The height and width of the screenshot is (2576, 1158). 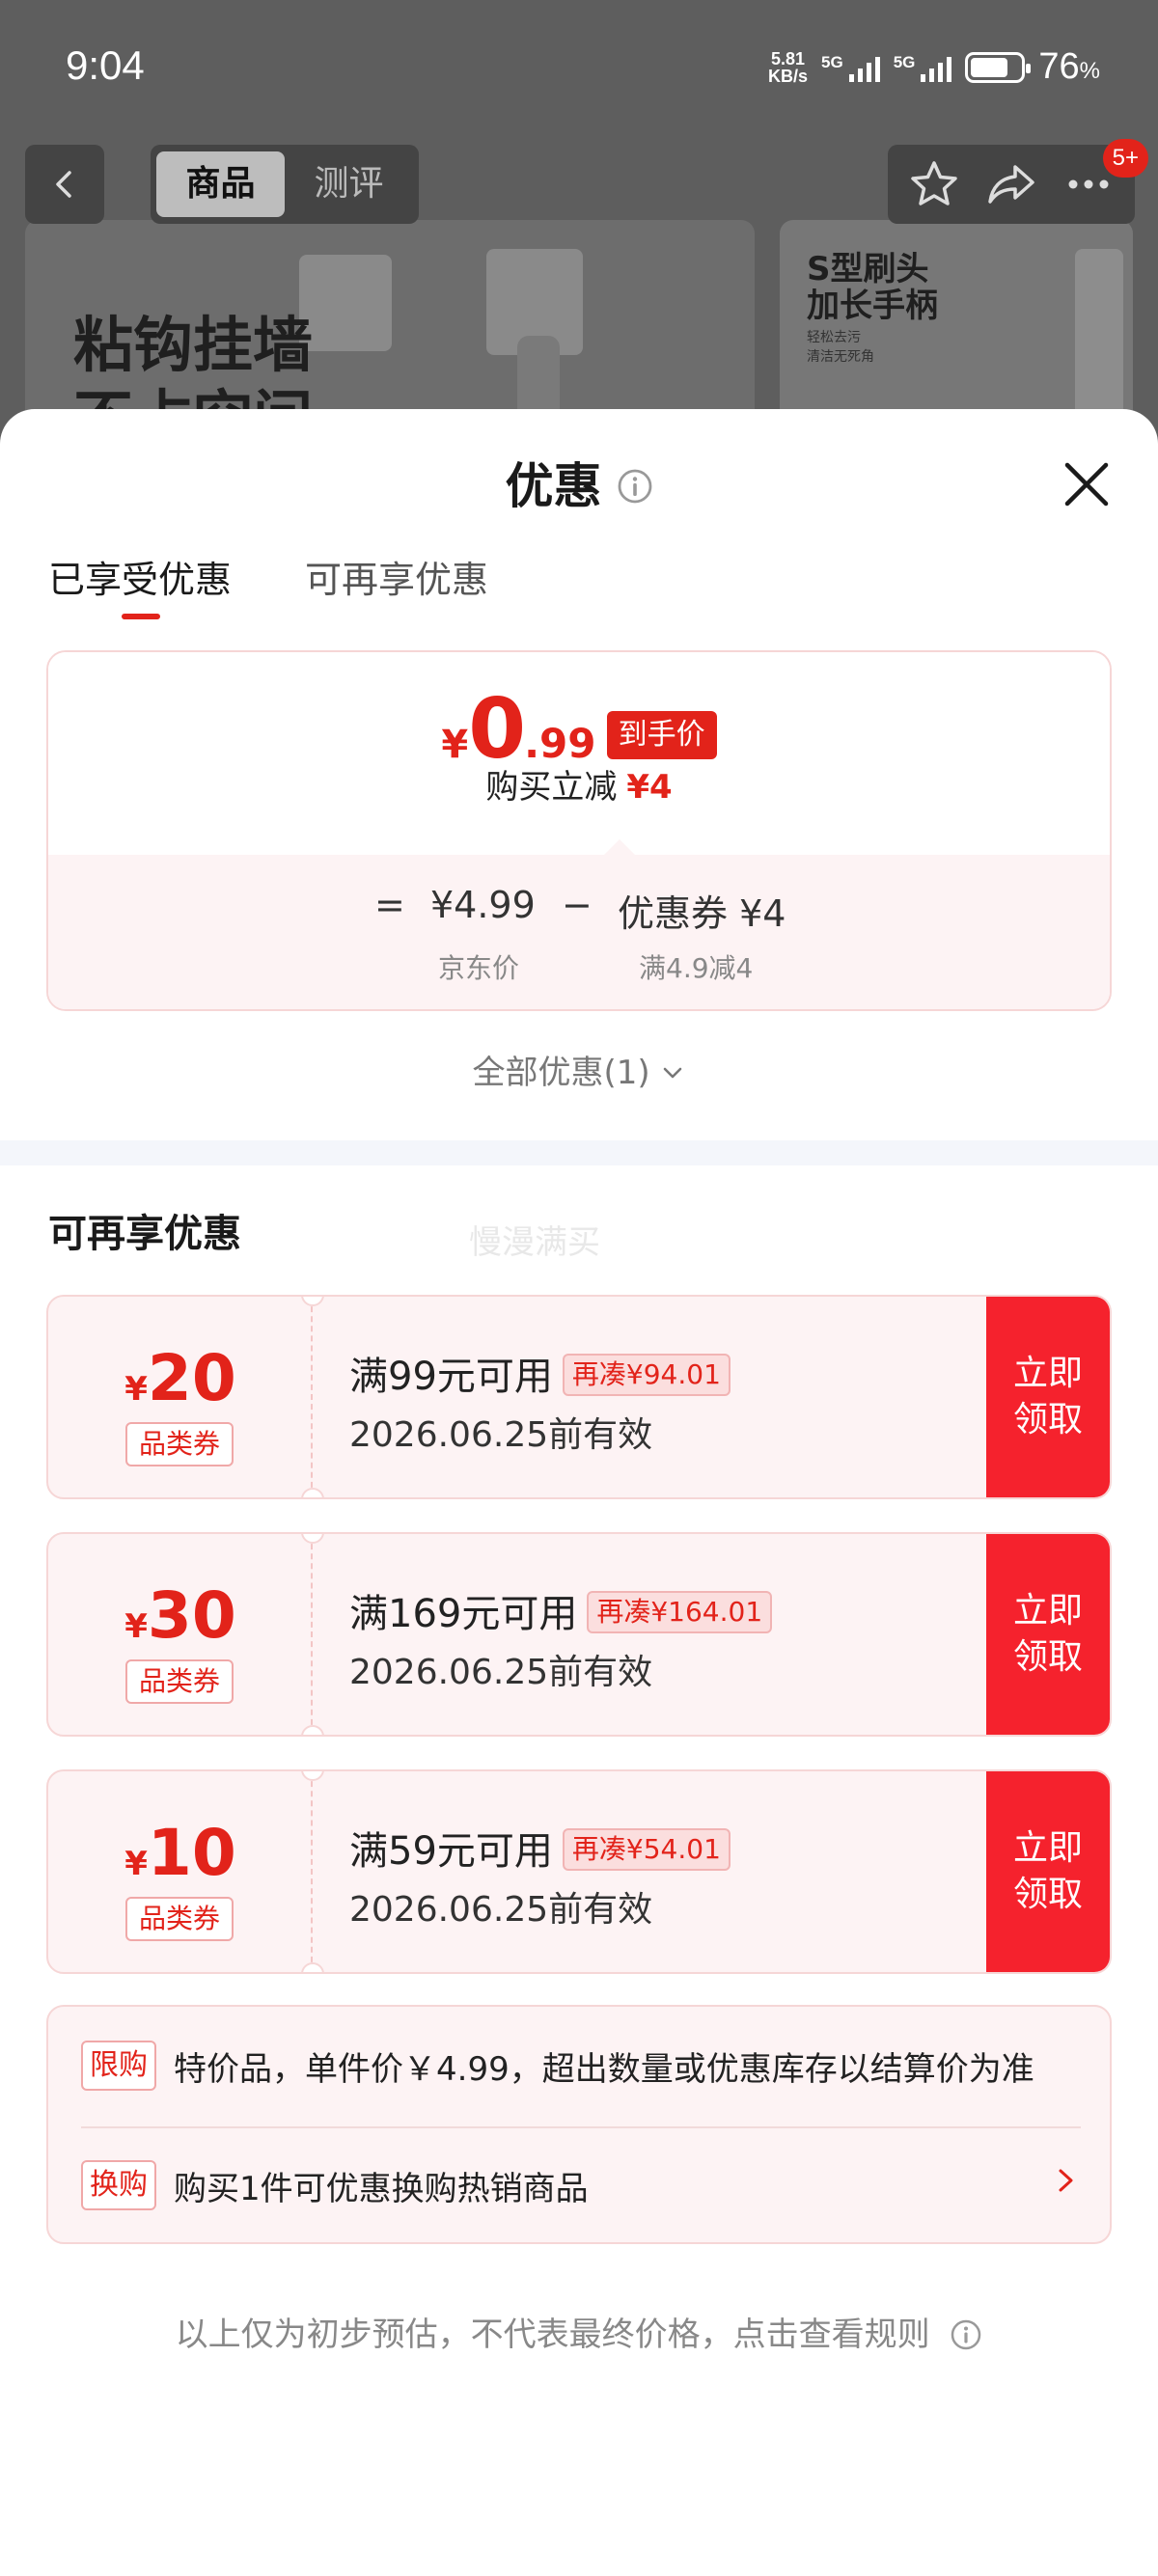 I want to click on battery-level, so click(x=989, y=67).